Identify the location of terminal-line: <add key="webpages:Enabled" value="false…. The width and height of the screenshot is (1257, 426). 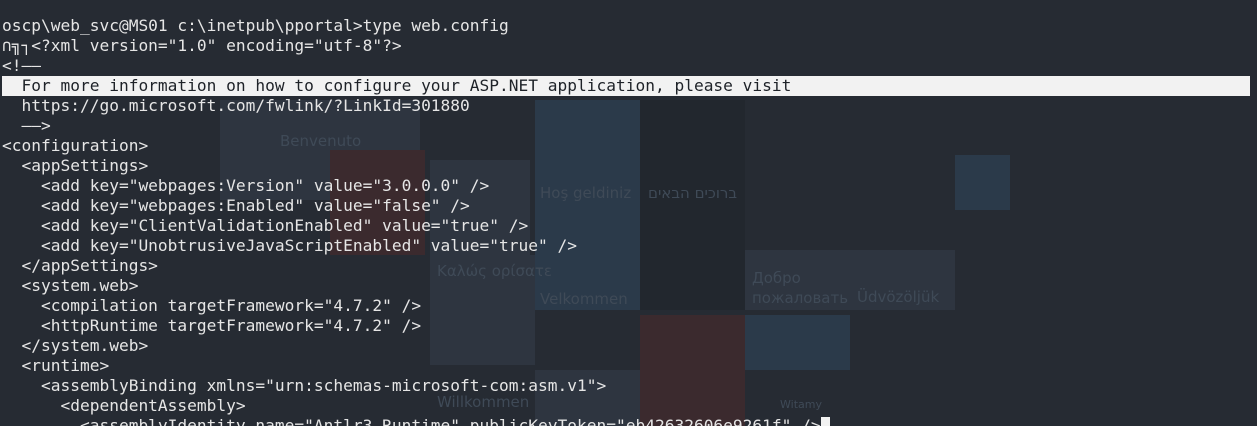
(236, 205).